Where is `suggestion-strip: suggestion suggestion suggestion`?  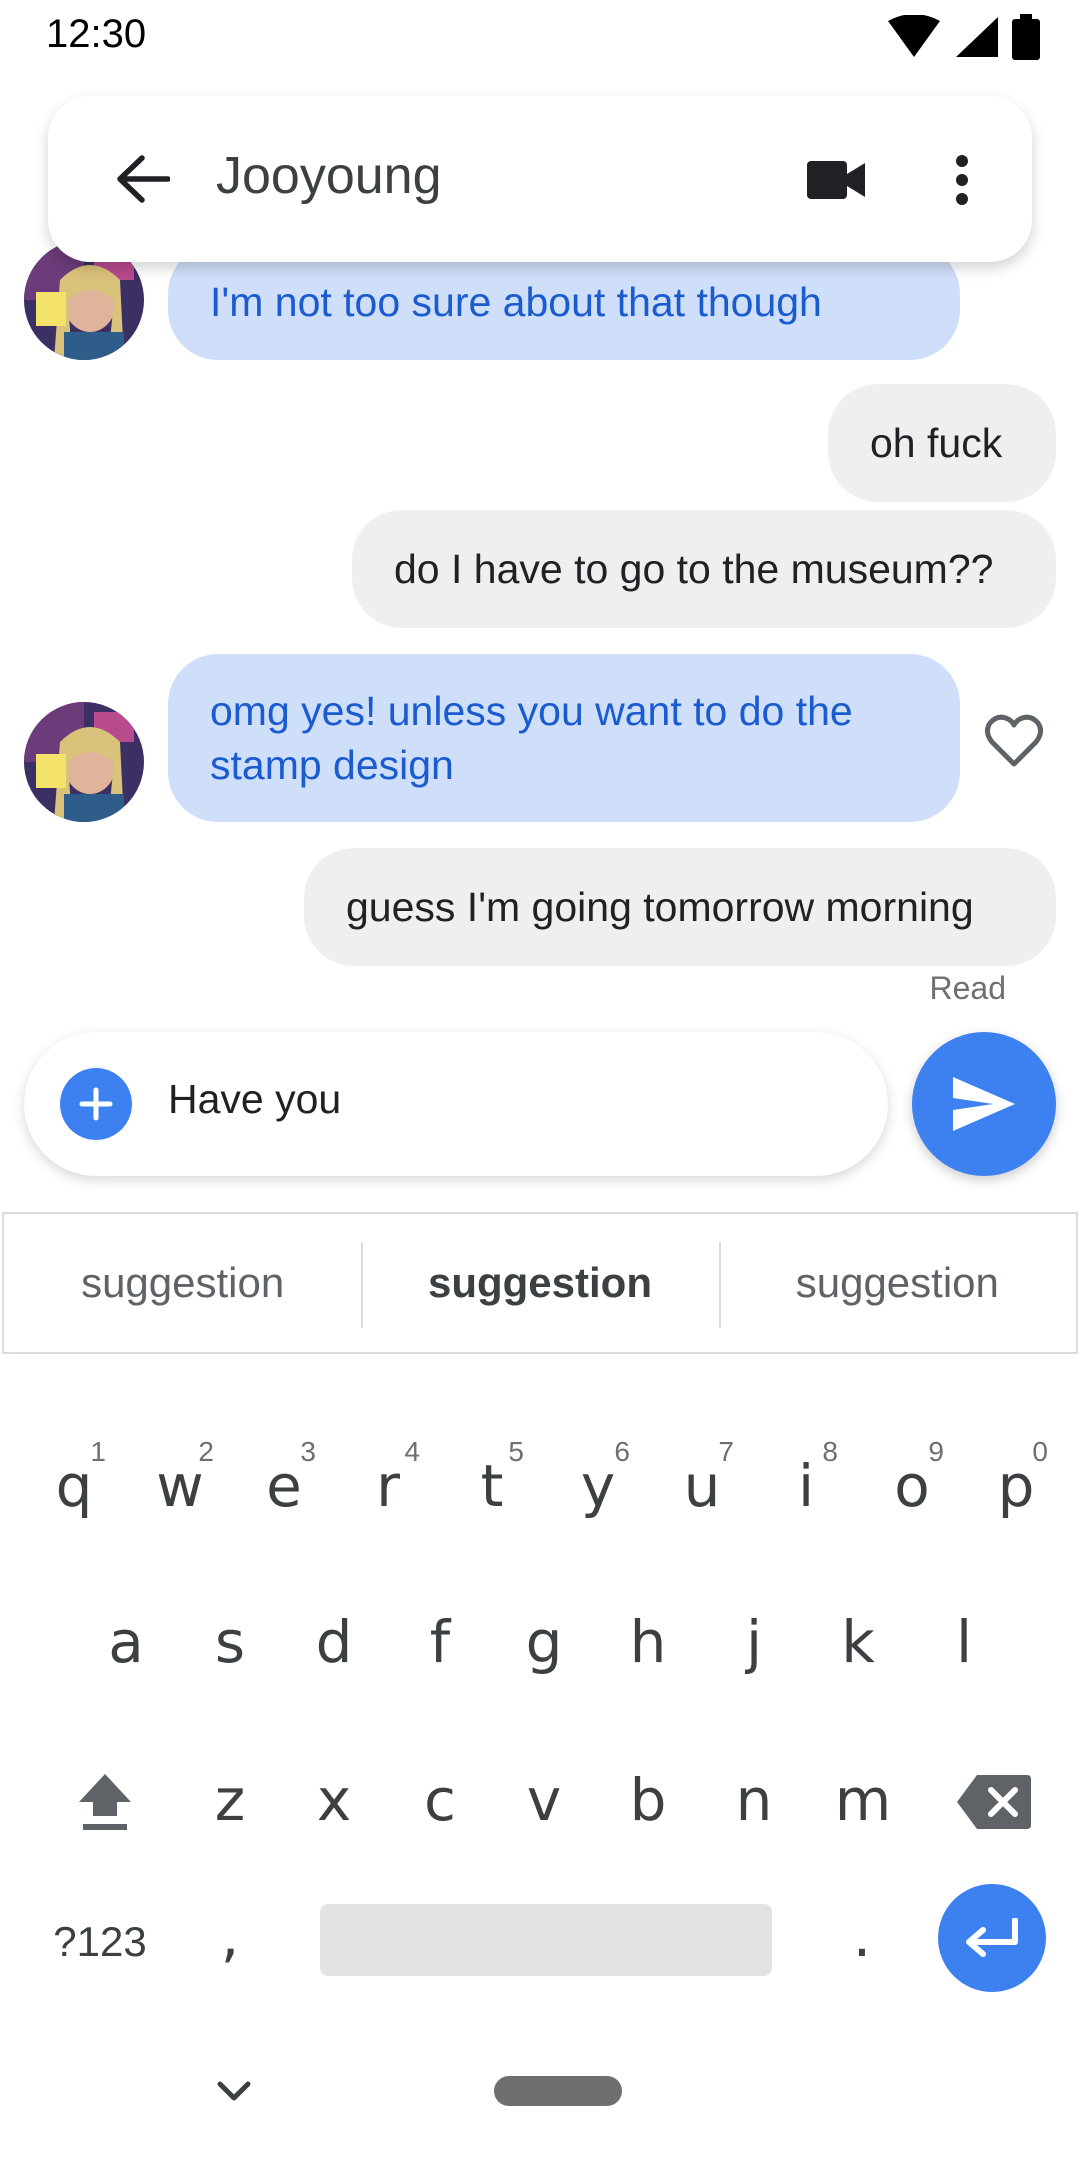
suggestion-strip: suggestion suggestion suggestion is located at coordinates (540, 1283).